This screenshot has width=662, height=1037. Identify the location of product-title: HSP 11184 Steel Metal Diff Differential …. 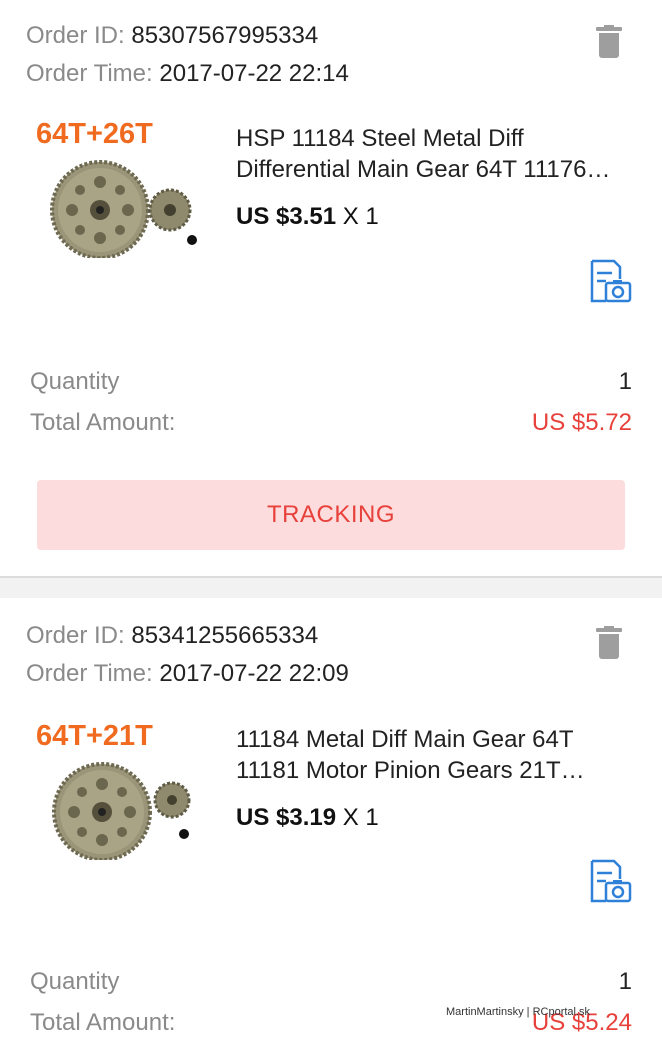
(436, 154).